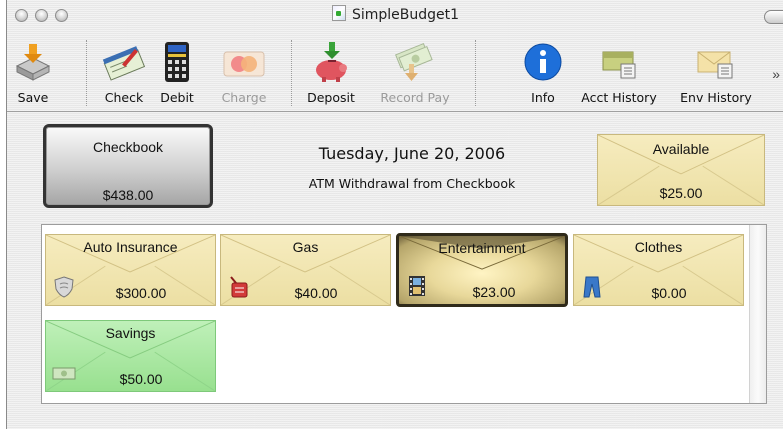 Image resolution: width=783 pixels, height=429 pixels. What do you see at coordinates (177, 62) in the screenshot?
I see `debit-icon` at bounding box center [177, 62].